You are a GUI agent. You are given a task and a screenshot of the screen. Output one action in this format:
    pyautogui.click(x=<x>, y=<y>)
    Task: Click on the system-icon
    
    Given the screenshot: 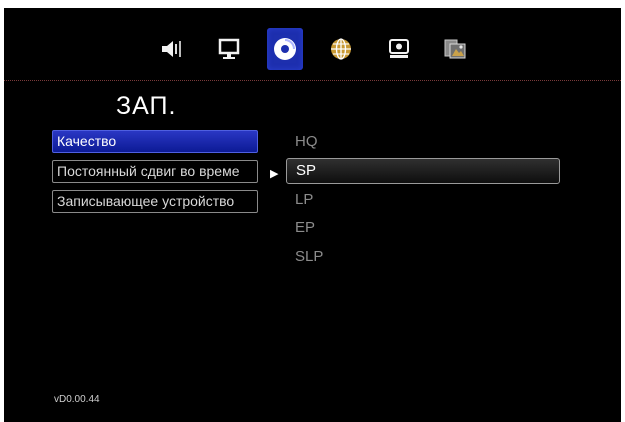 What is the action you would take?
    pyautogui.click(x=399, y=48)
    